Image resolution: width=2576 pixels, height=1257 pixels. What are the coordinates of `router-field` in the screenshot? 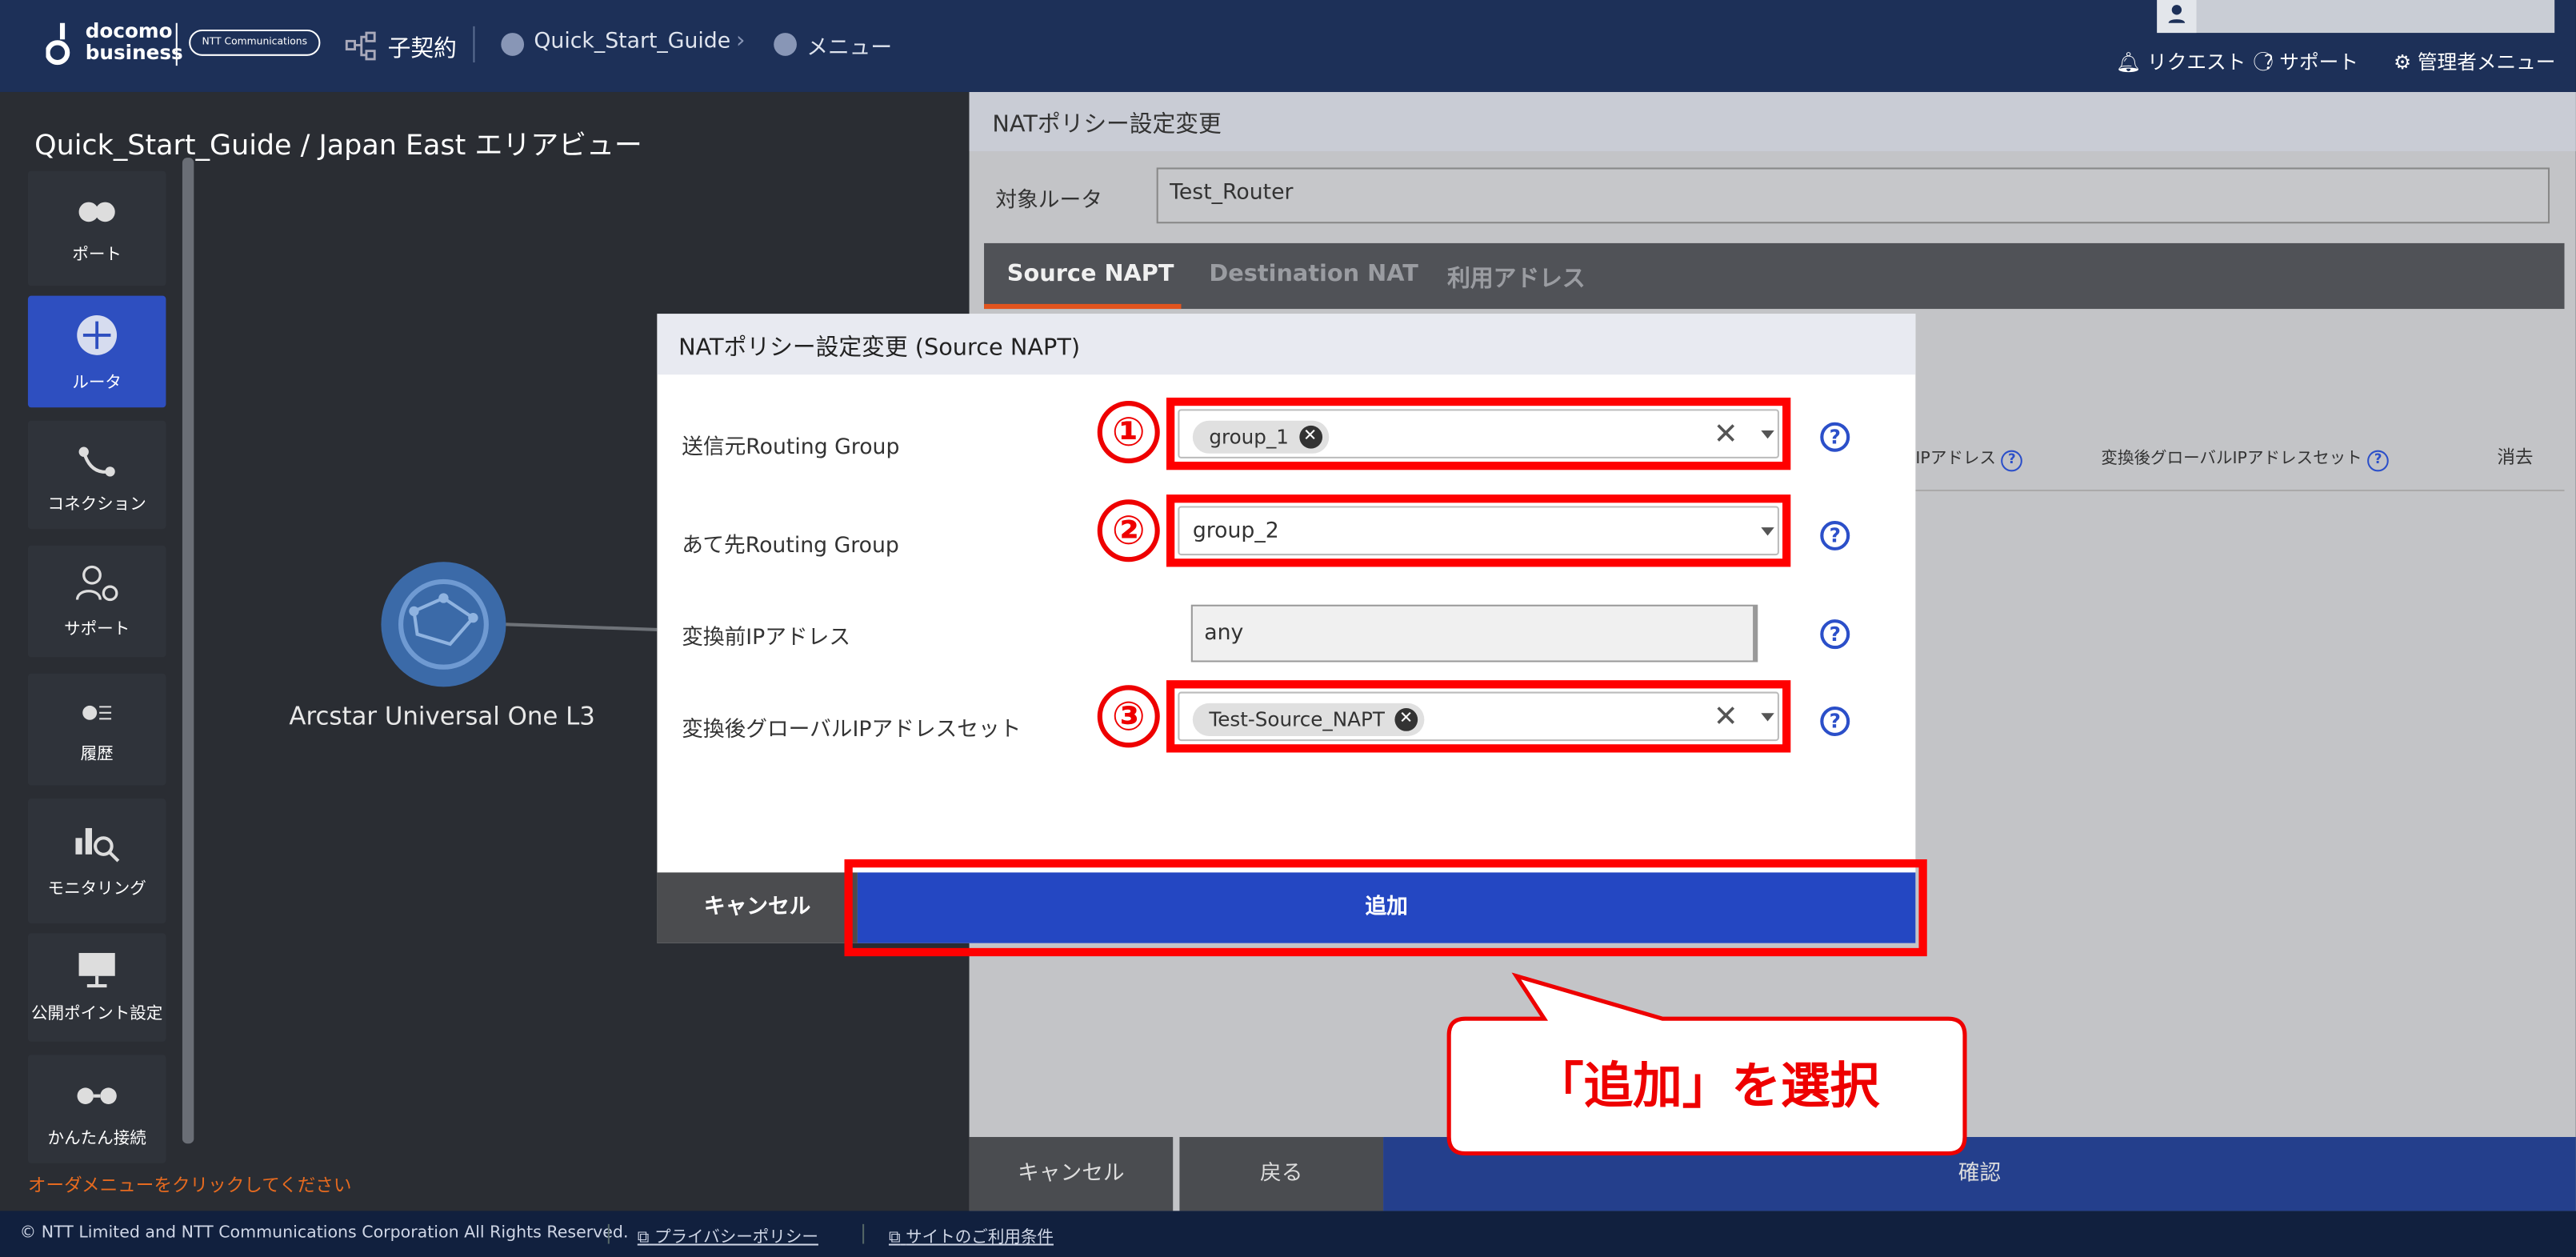 It's located at (1853, 196).